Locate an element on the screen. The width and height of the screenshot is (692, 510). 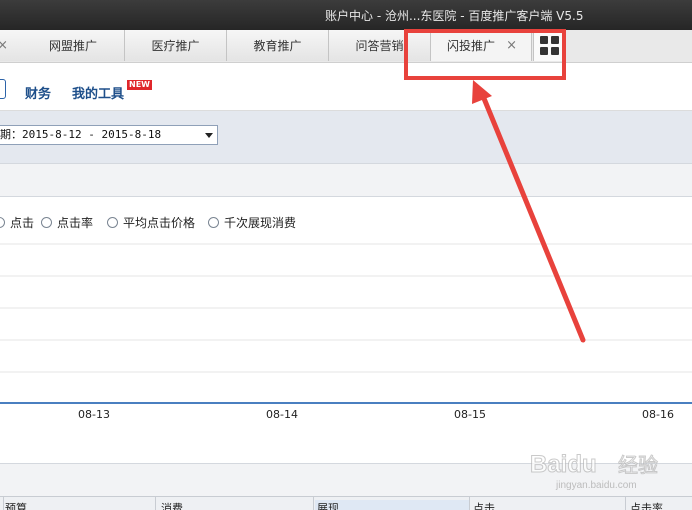
annotation-arrow is located at coordinates (529, 211).